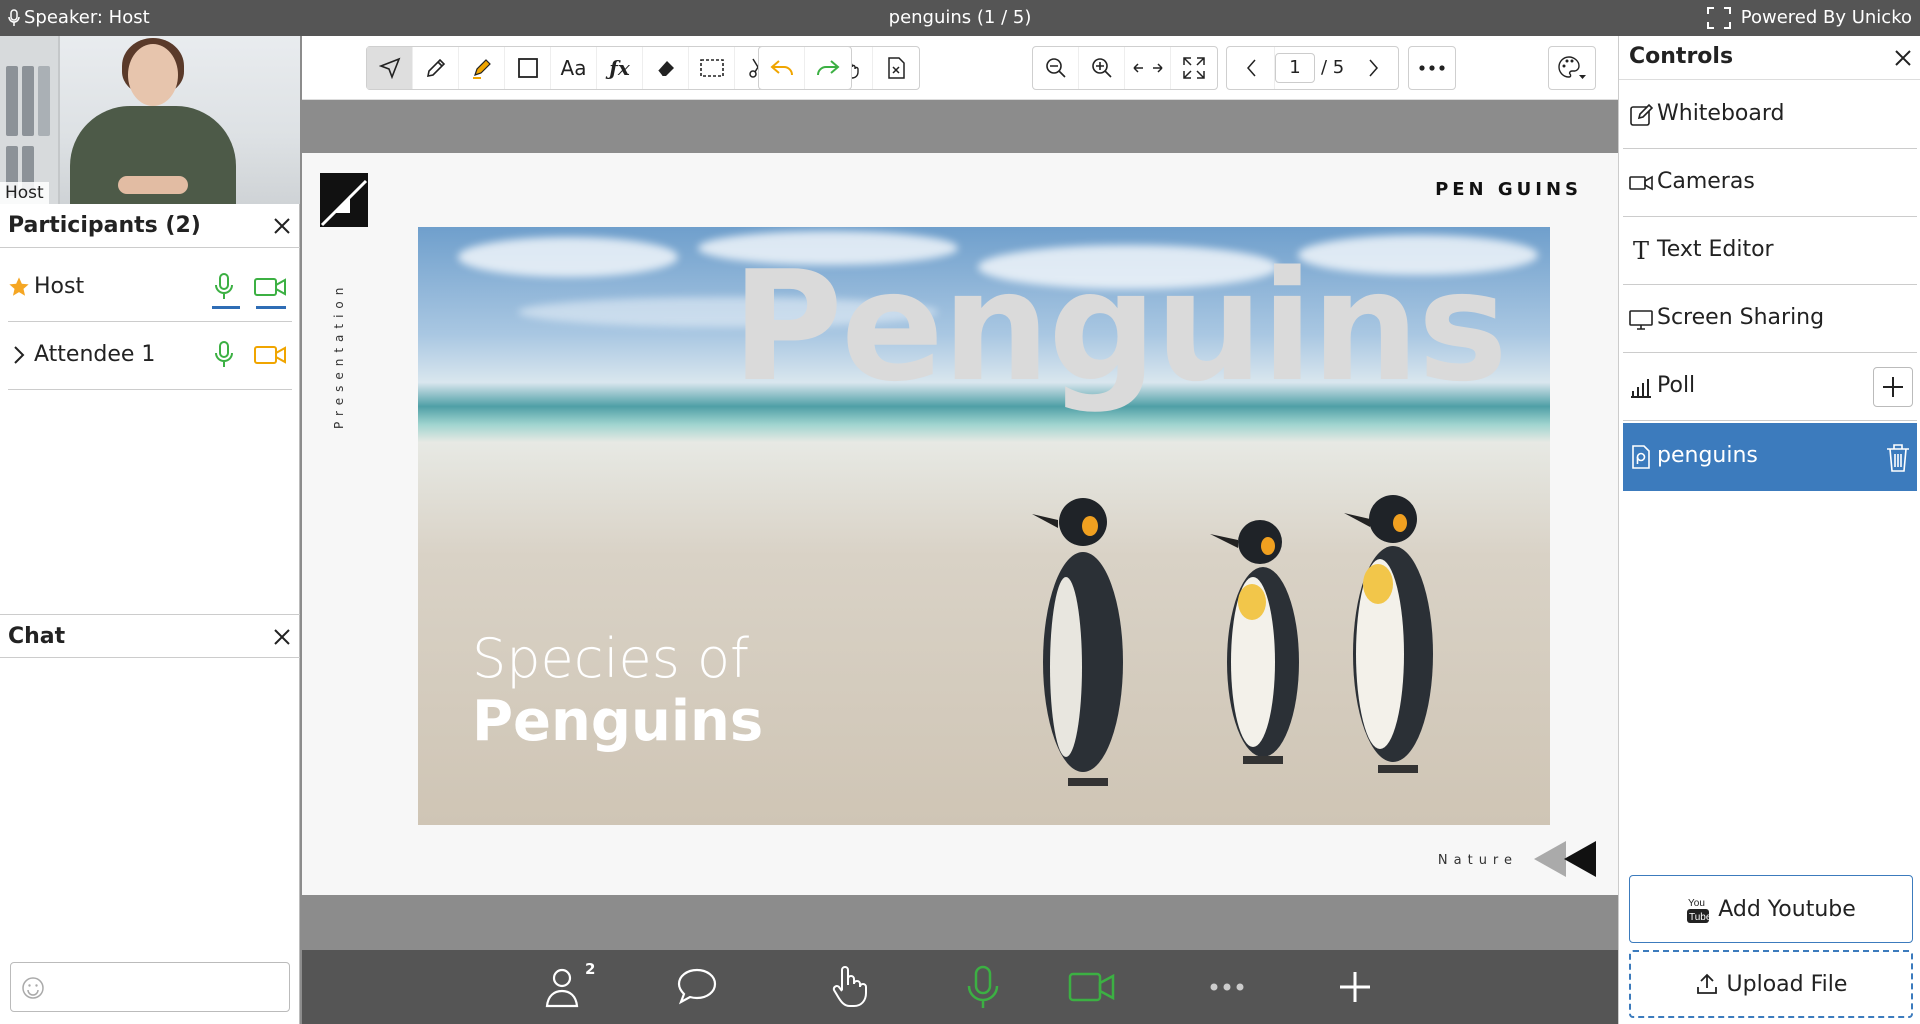 The height and width of the screenshot is (1024, 1920). I want to click on next-page-button, so click(1373, 68).